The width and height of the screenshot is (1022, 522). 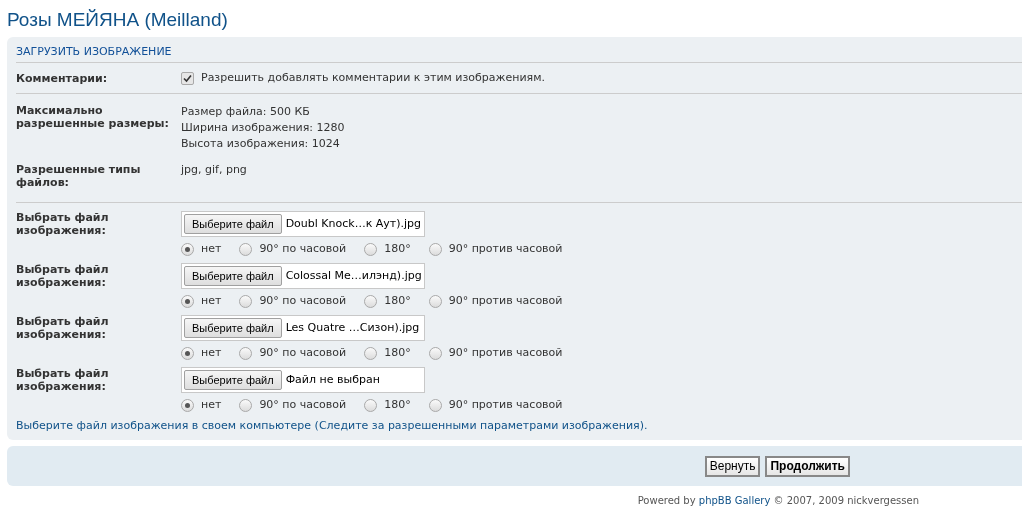 What do you see at coordinates (778, 501) in the screenshot?
I see `footer-text: Powered by phpBB Gallery © 2007, 2009 nickvergessen` at bounding box center [778, 501].